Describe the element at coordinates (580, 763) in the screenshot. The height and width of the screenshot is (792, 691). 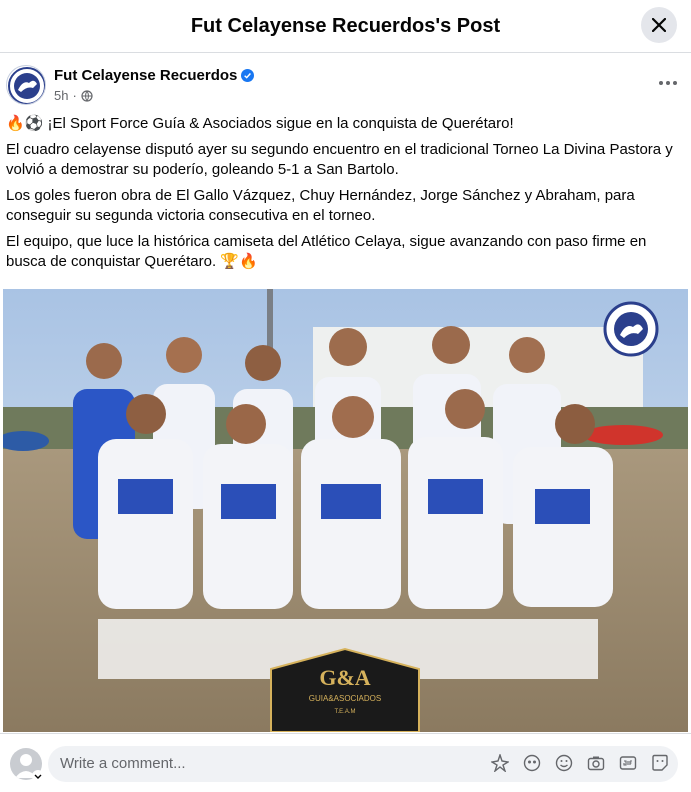
I see `comment-actions` at that location.